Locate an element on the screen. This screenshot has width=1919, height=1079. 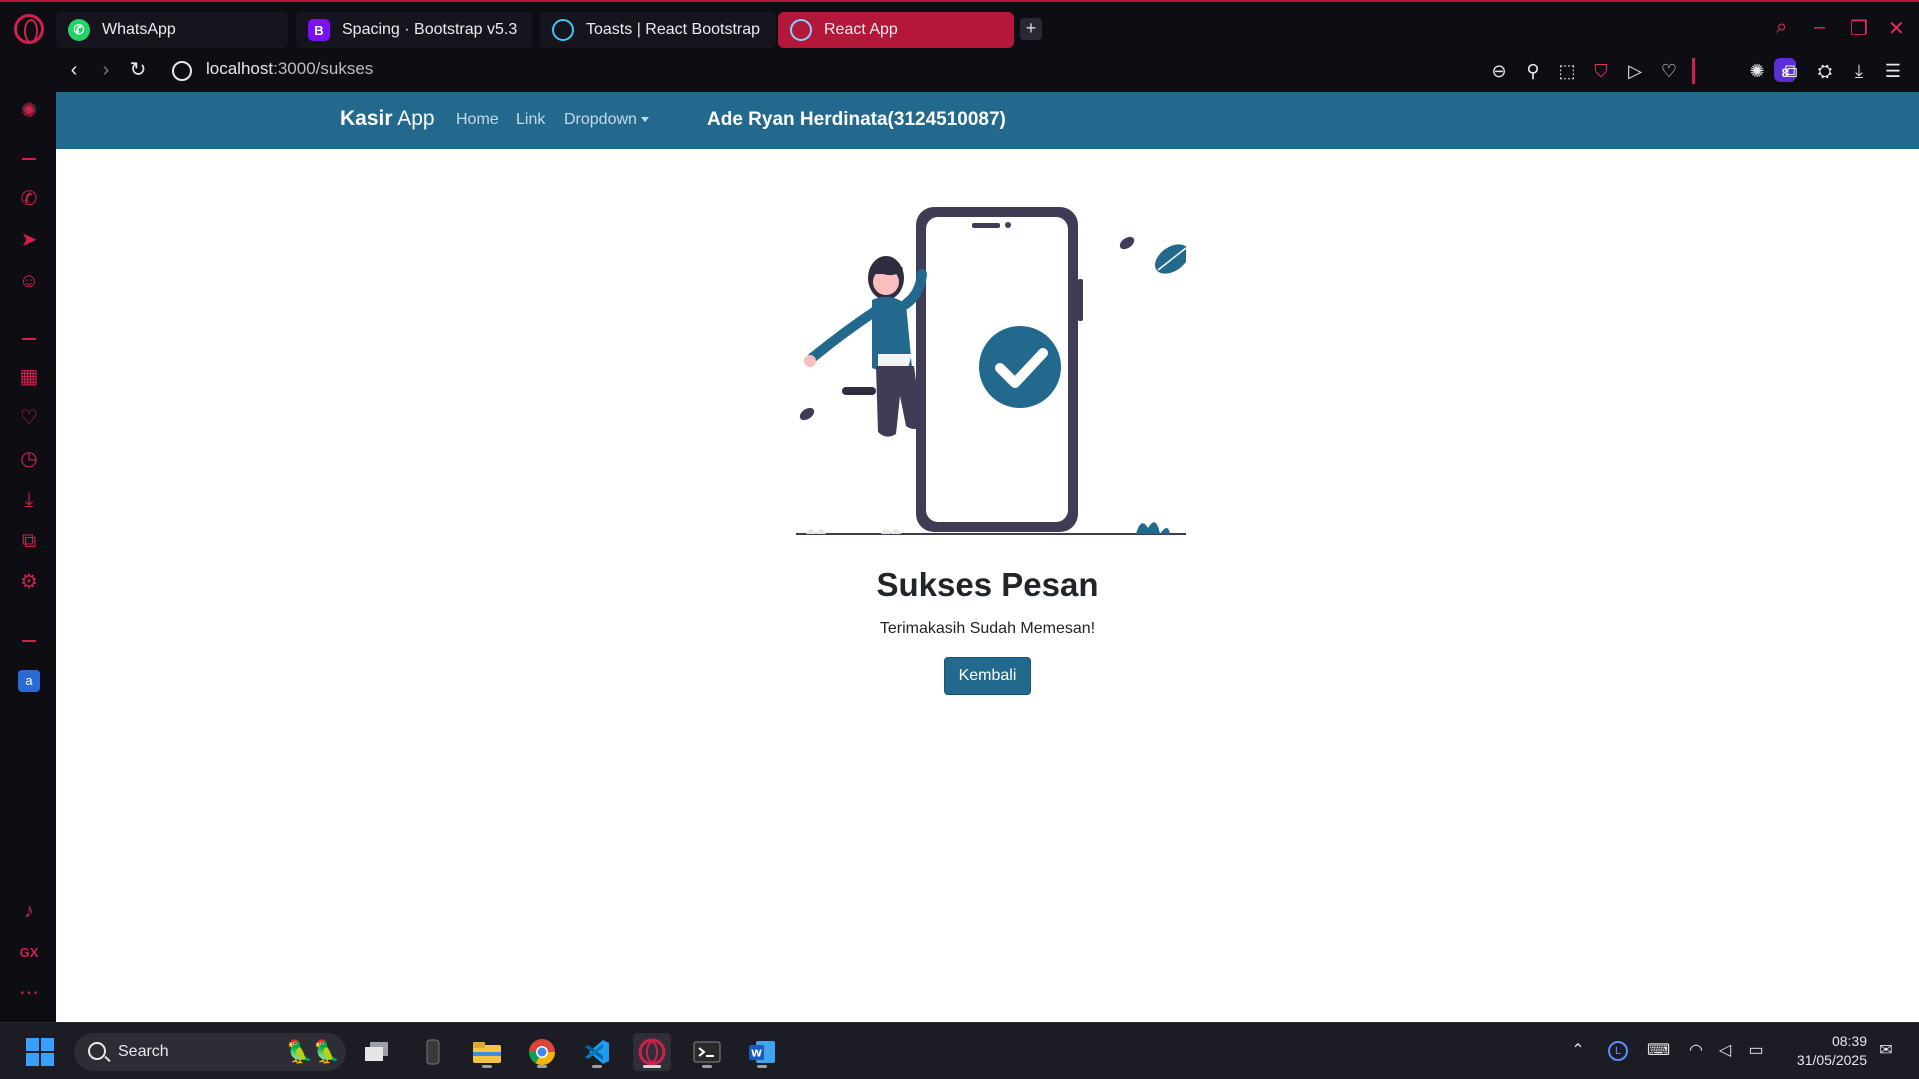
close-window-icon: ✕ is located at coordinates (1896, 28).